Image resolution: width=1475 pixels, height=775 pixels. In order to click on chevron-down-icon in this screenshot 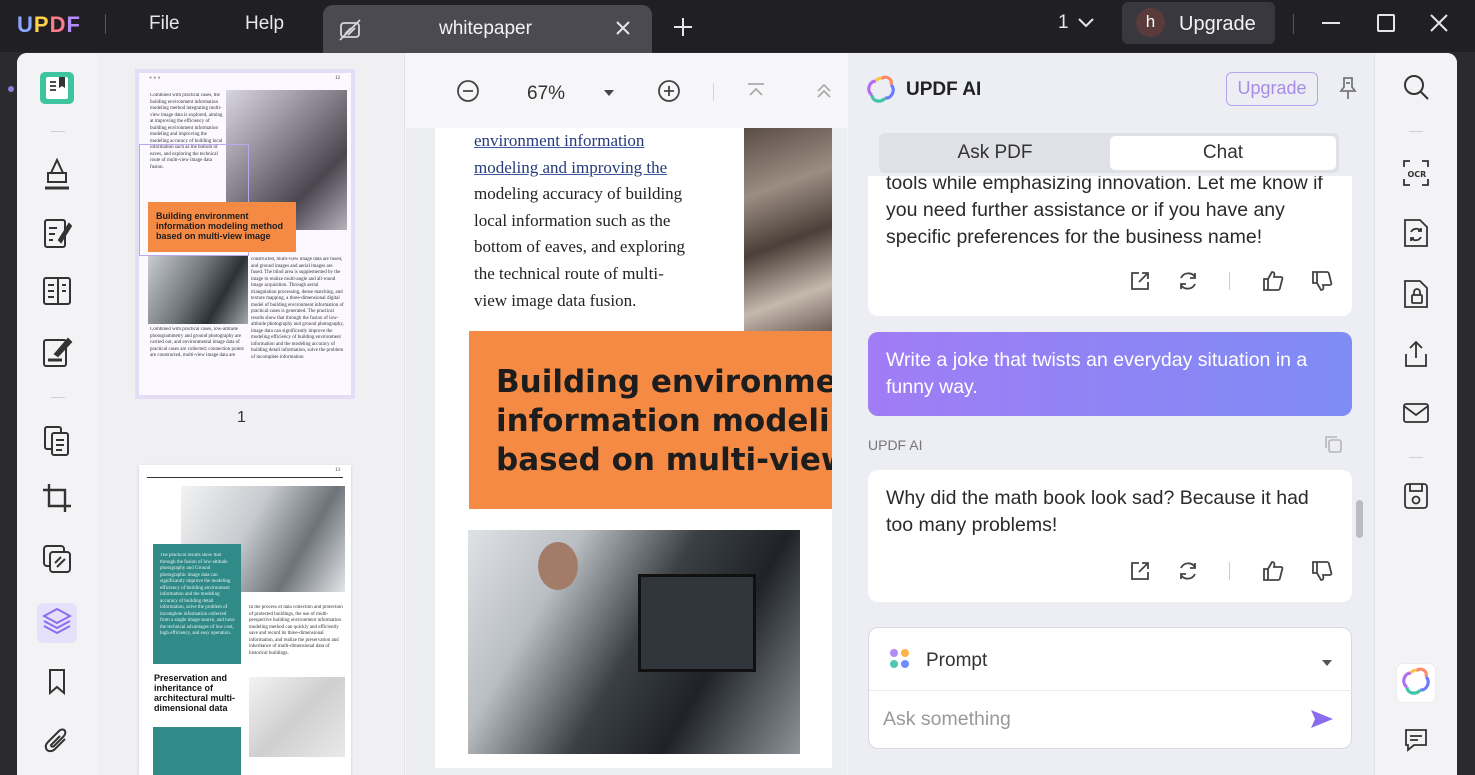, I will do `click(1086, 25)`.